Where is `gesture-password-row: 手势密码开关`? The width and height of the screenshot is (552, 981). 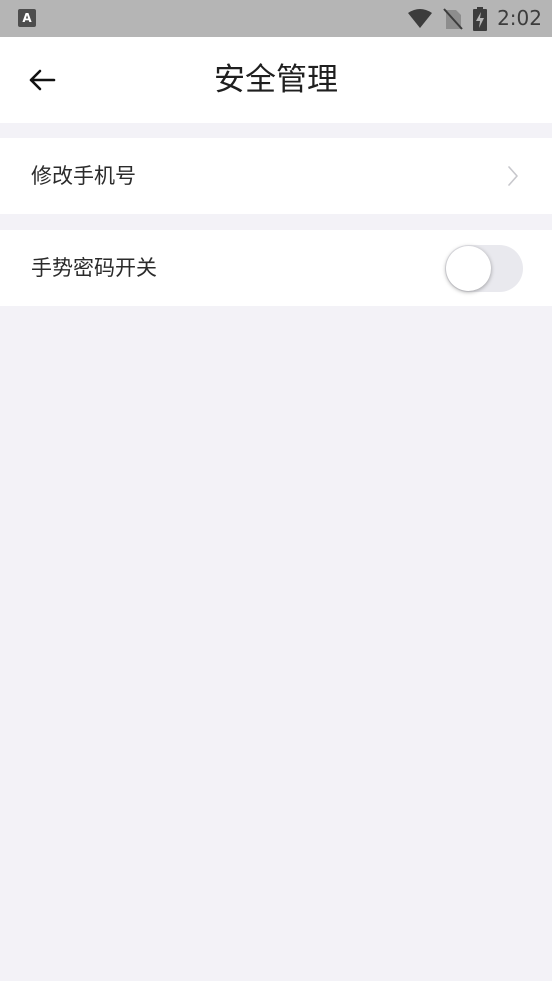 gesture-password-row: 手势密码开关 is located at coordinates (276, 268).